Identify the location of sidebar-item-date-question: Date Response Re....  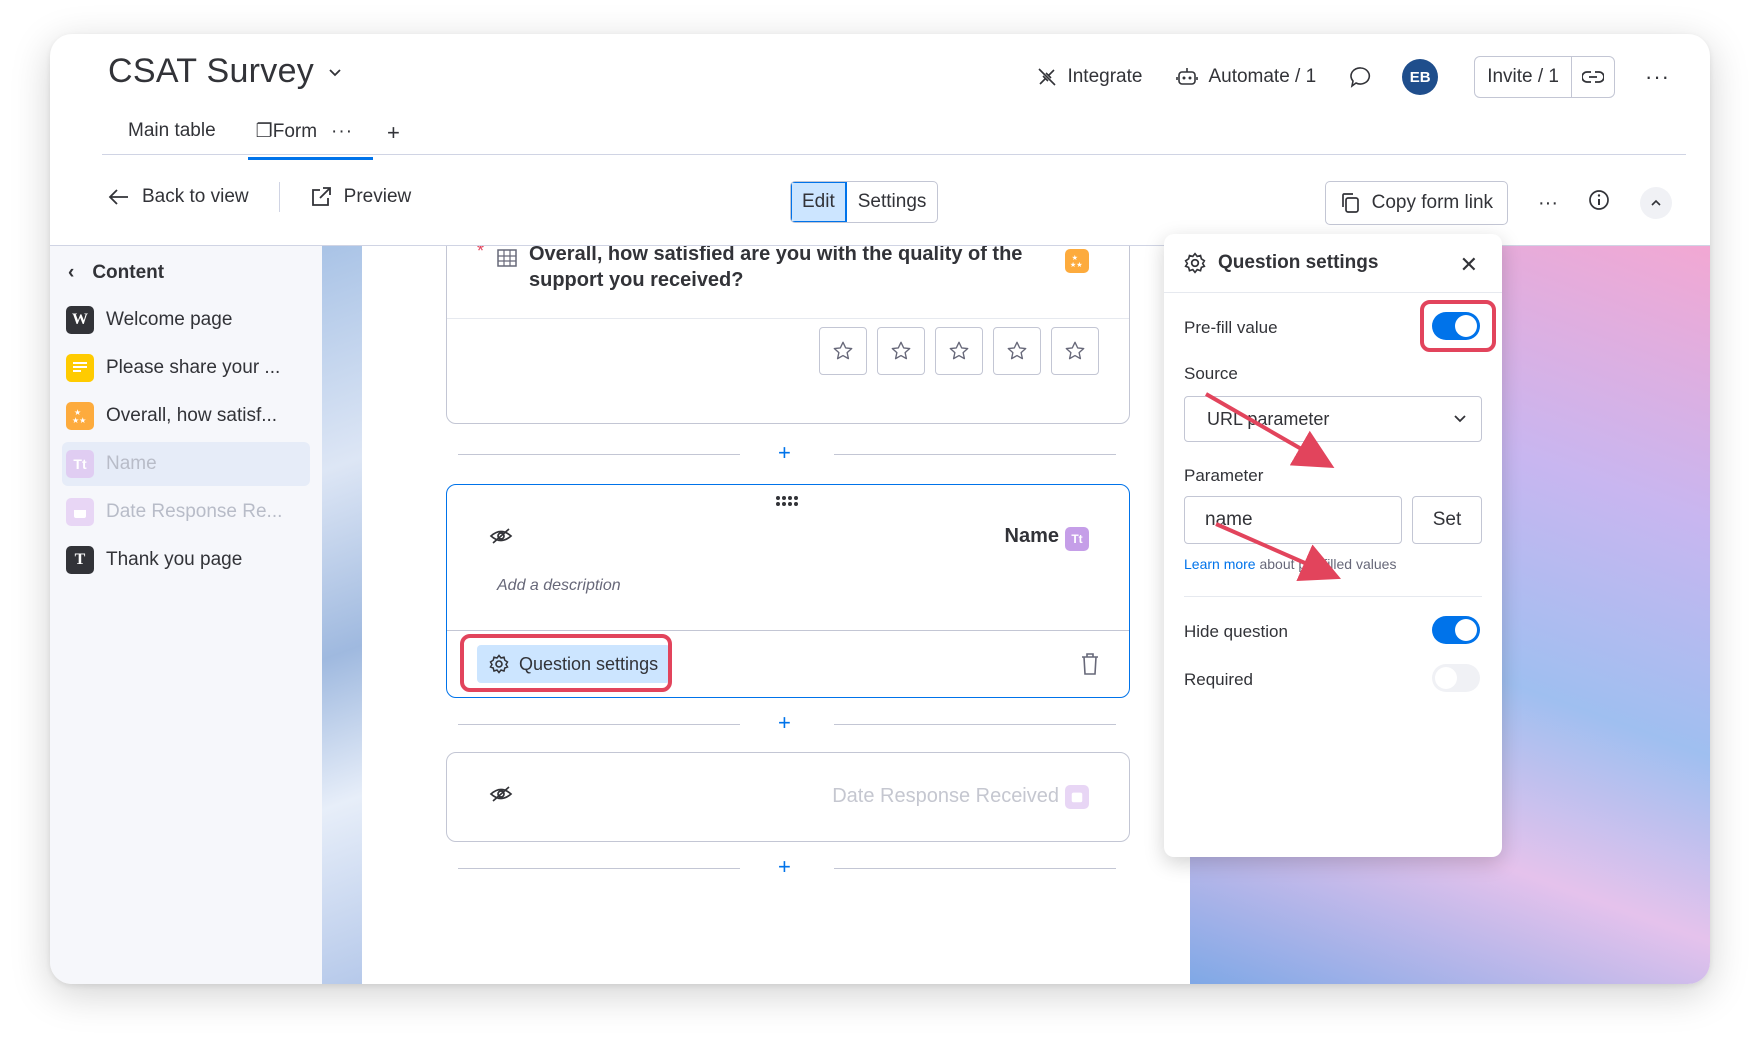
(186, 512).